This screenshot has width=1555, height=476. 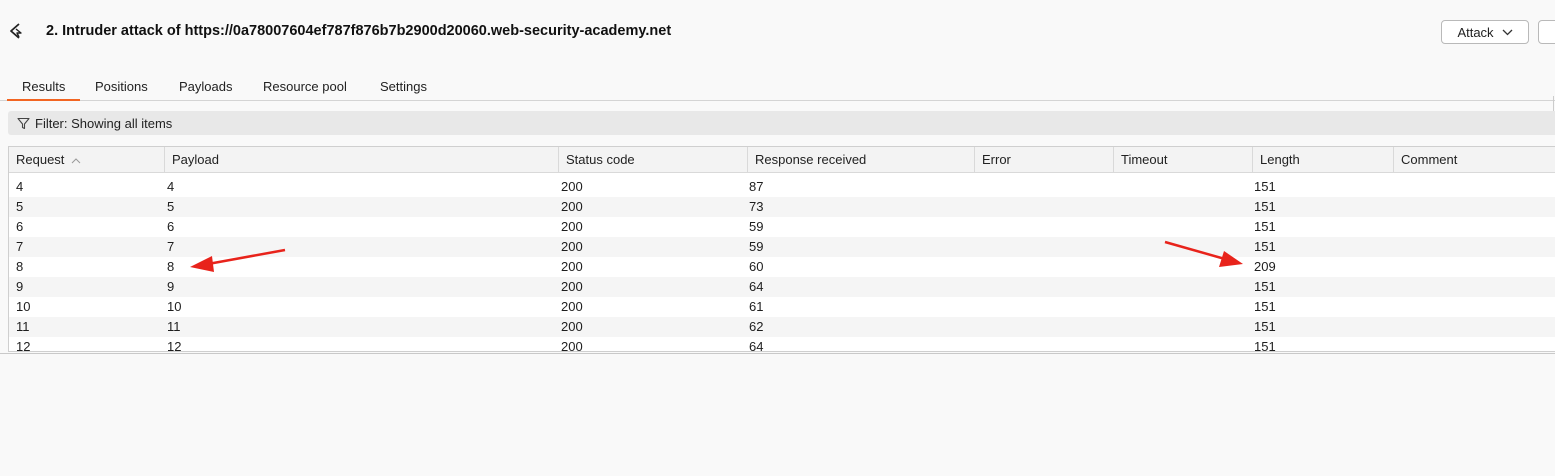 What do you see at coordinates (23, 326) in the screenshot?
I see `cell-request: 11` at bounding box center [23, 326].